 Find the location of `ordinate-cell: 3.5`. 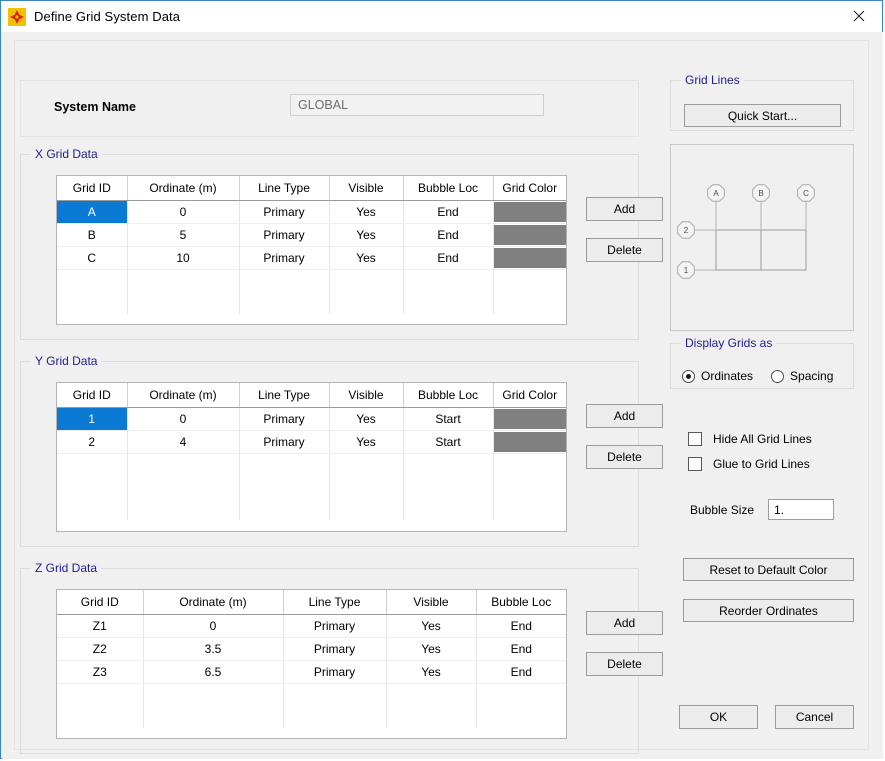

ordinate-cell: 3.5 is located at coordinates (213, 649).